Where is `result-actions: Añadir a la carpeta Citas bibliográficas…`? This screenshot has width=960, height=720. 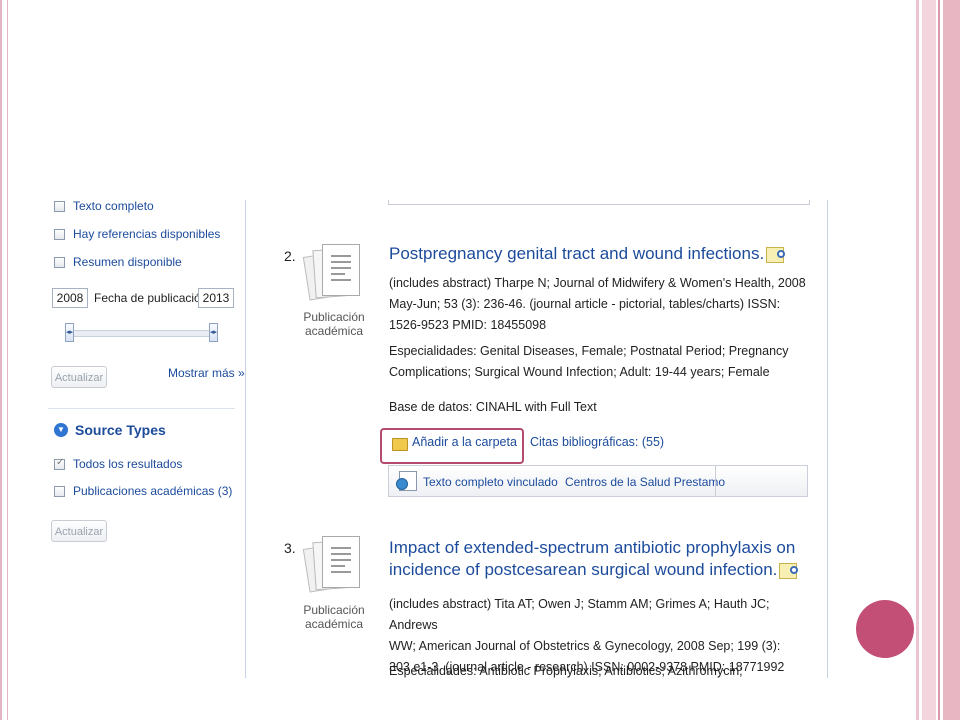
result-actions: Añadir a la carpeta Citas bibliográficas… is located at coordinates (590, 446).